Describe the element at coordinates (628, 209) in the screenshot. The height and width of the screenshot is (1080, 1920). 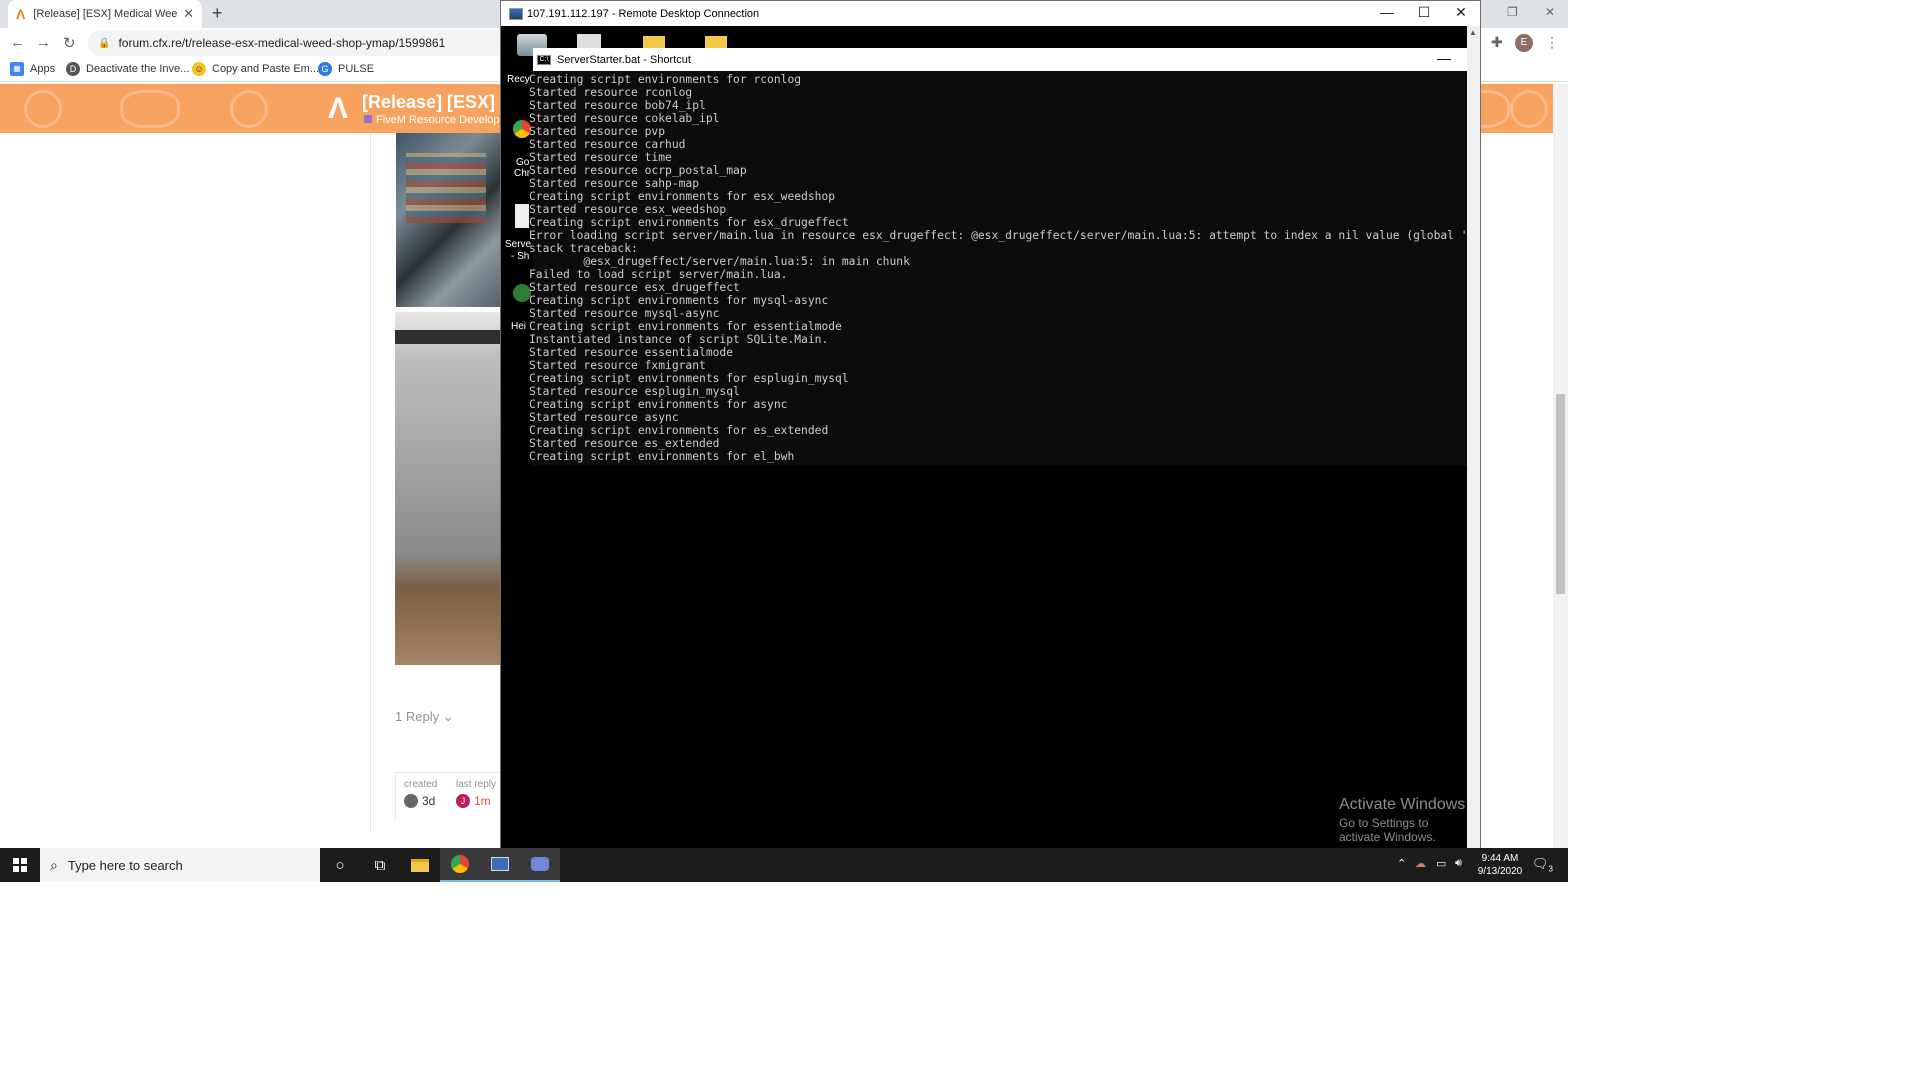
I see `console-line: Started resource esx_weedshop` at that location.